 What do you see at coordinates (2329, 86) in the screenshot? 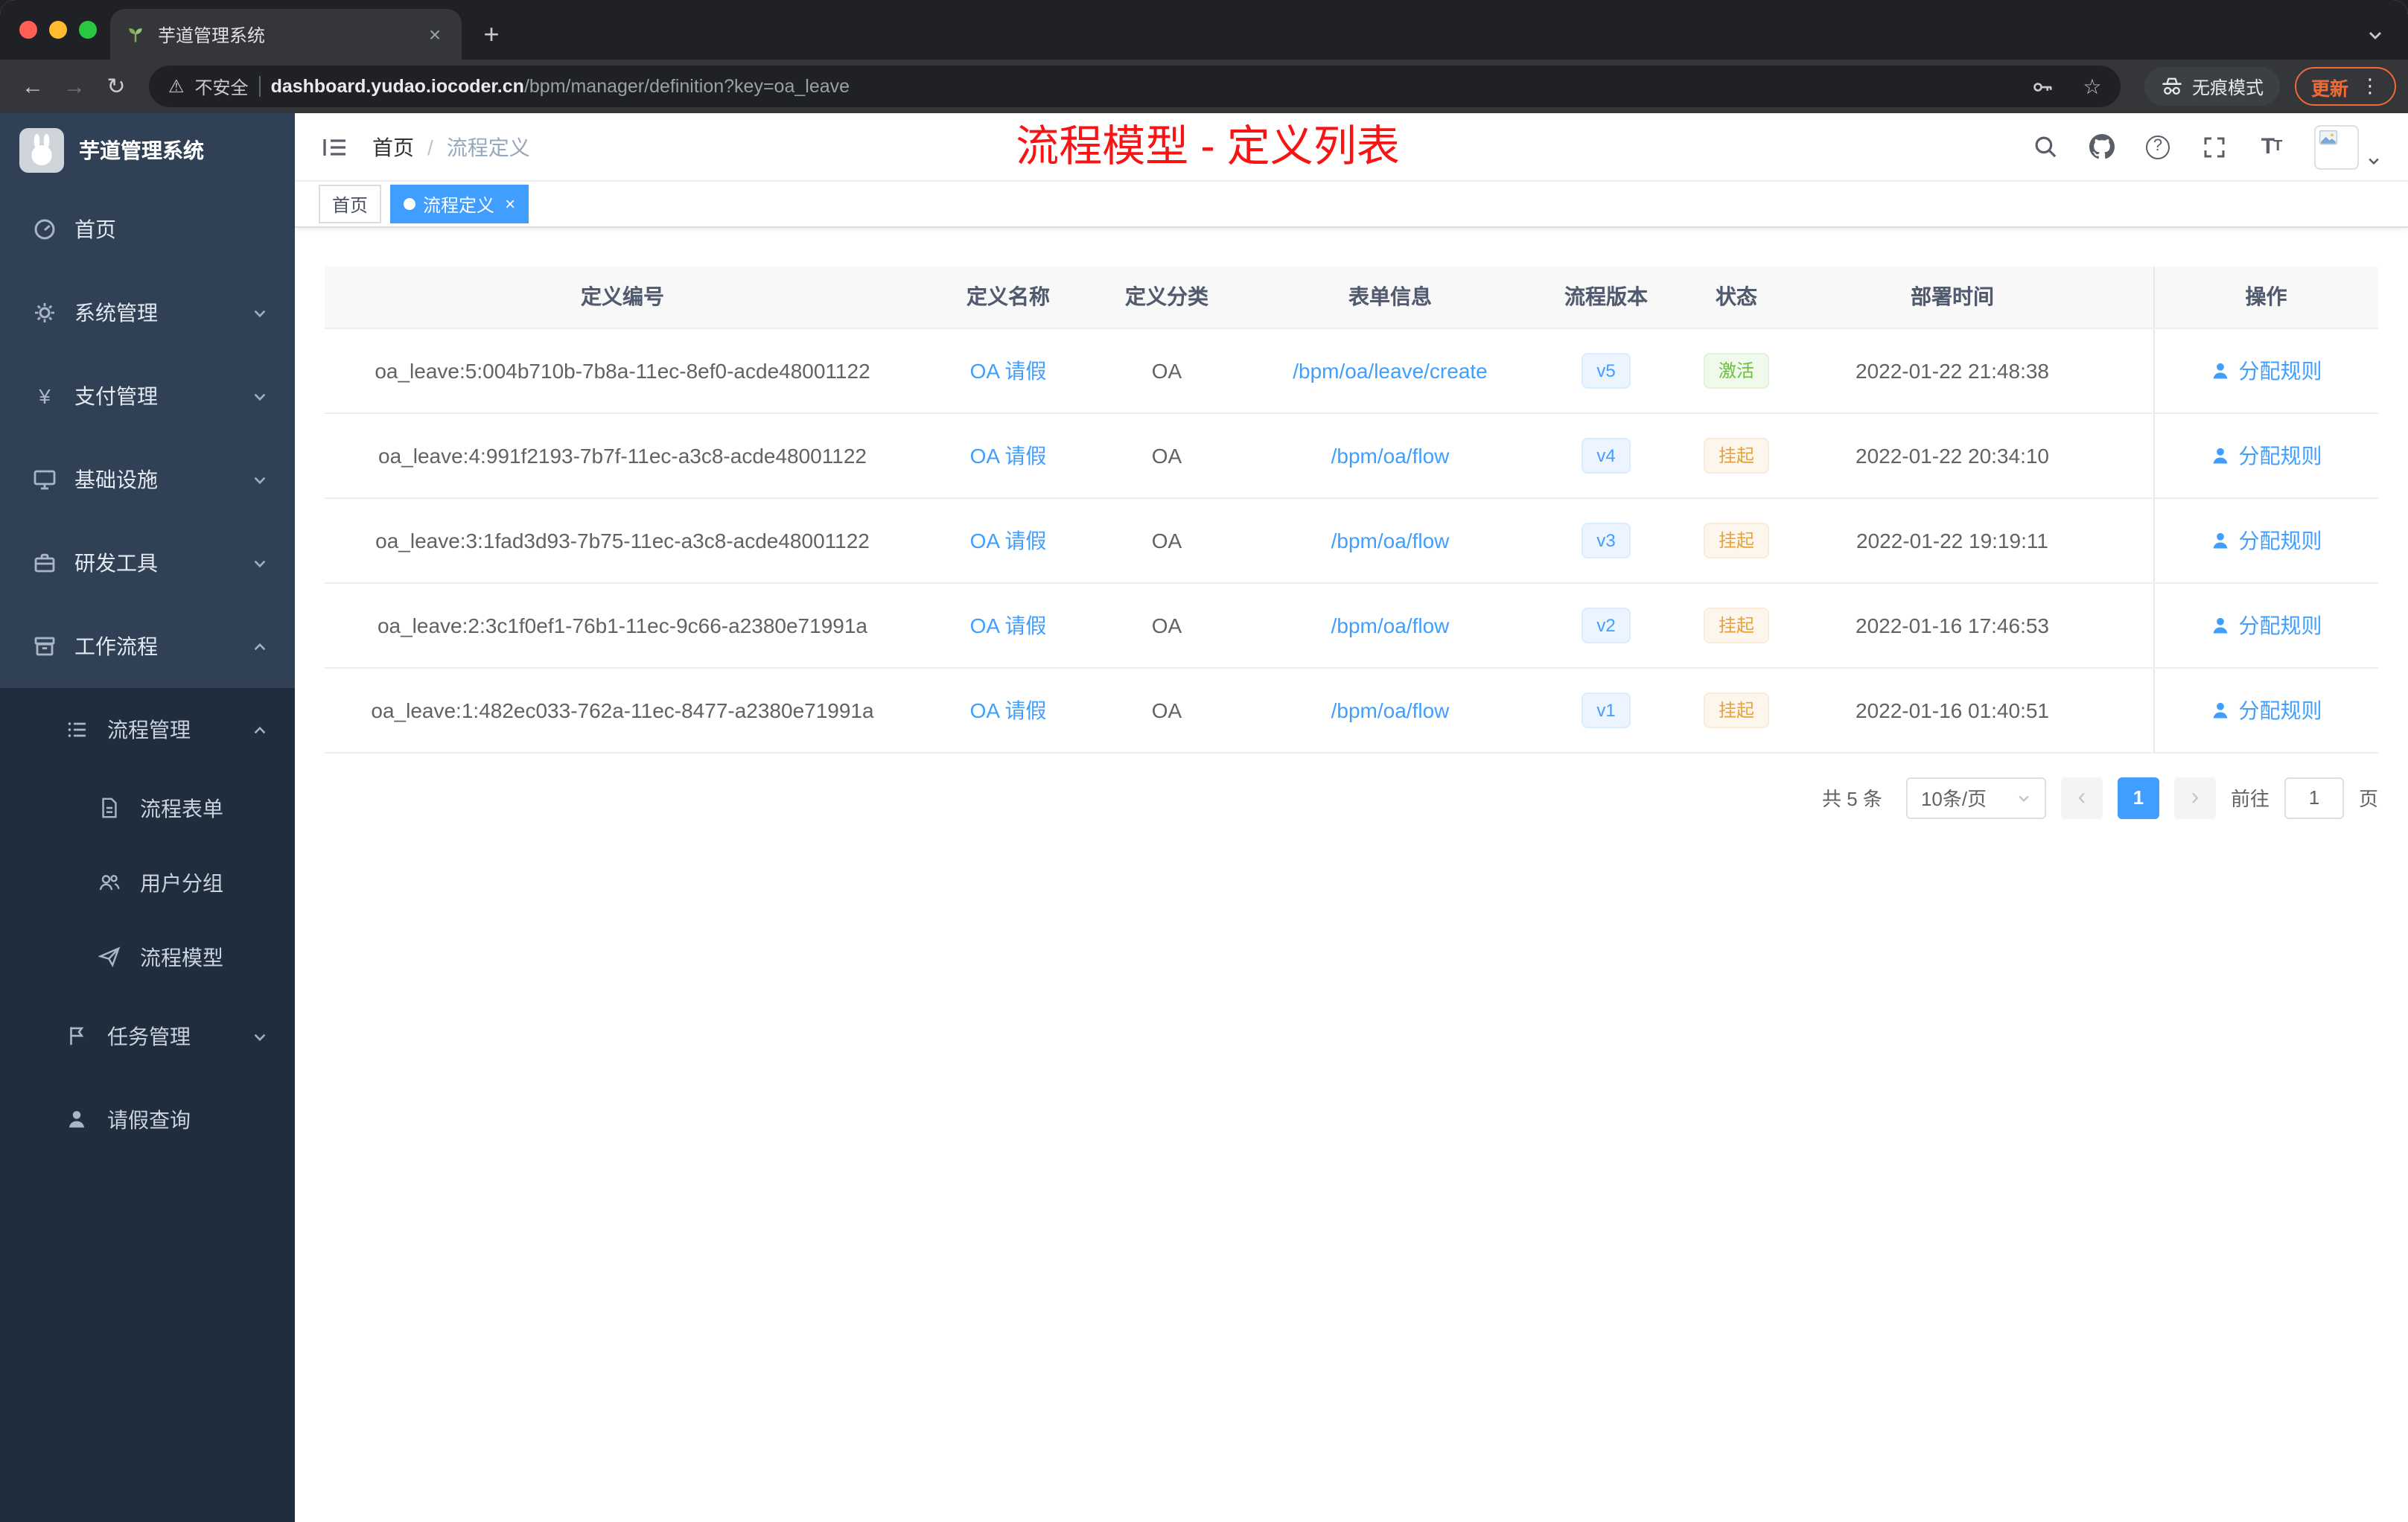
I see `update-label: 更新` at bounding box center [2329, 86].